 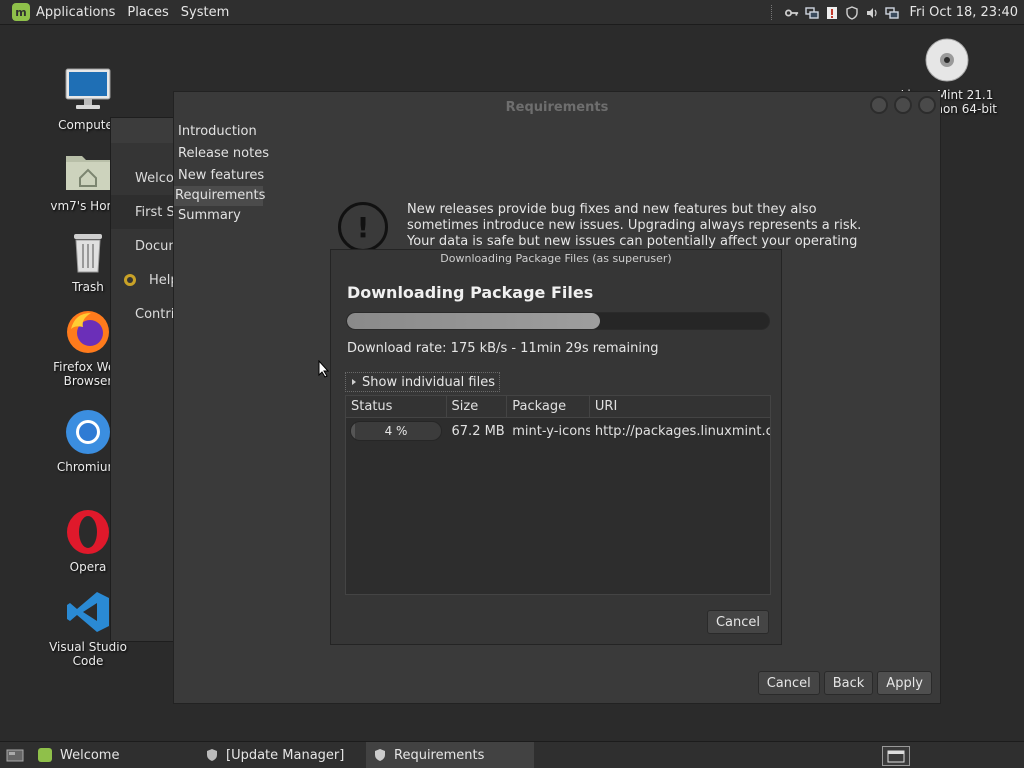 What do you see at coordinates (88, 654) in the screenshot?
I see `desktop-icon-label: Visual Studio Code` at bounding box center [88, 654].